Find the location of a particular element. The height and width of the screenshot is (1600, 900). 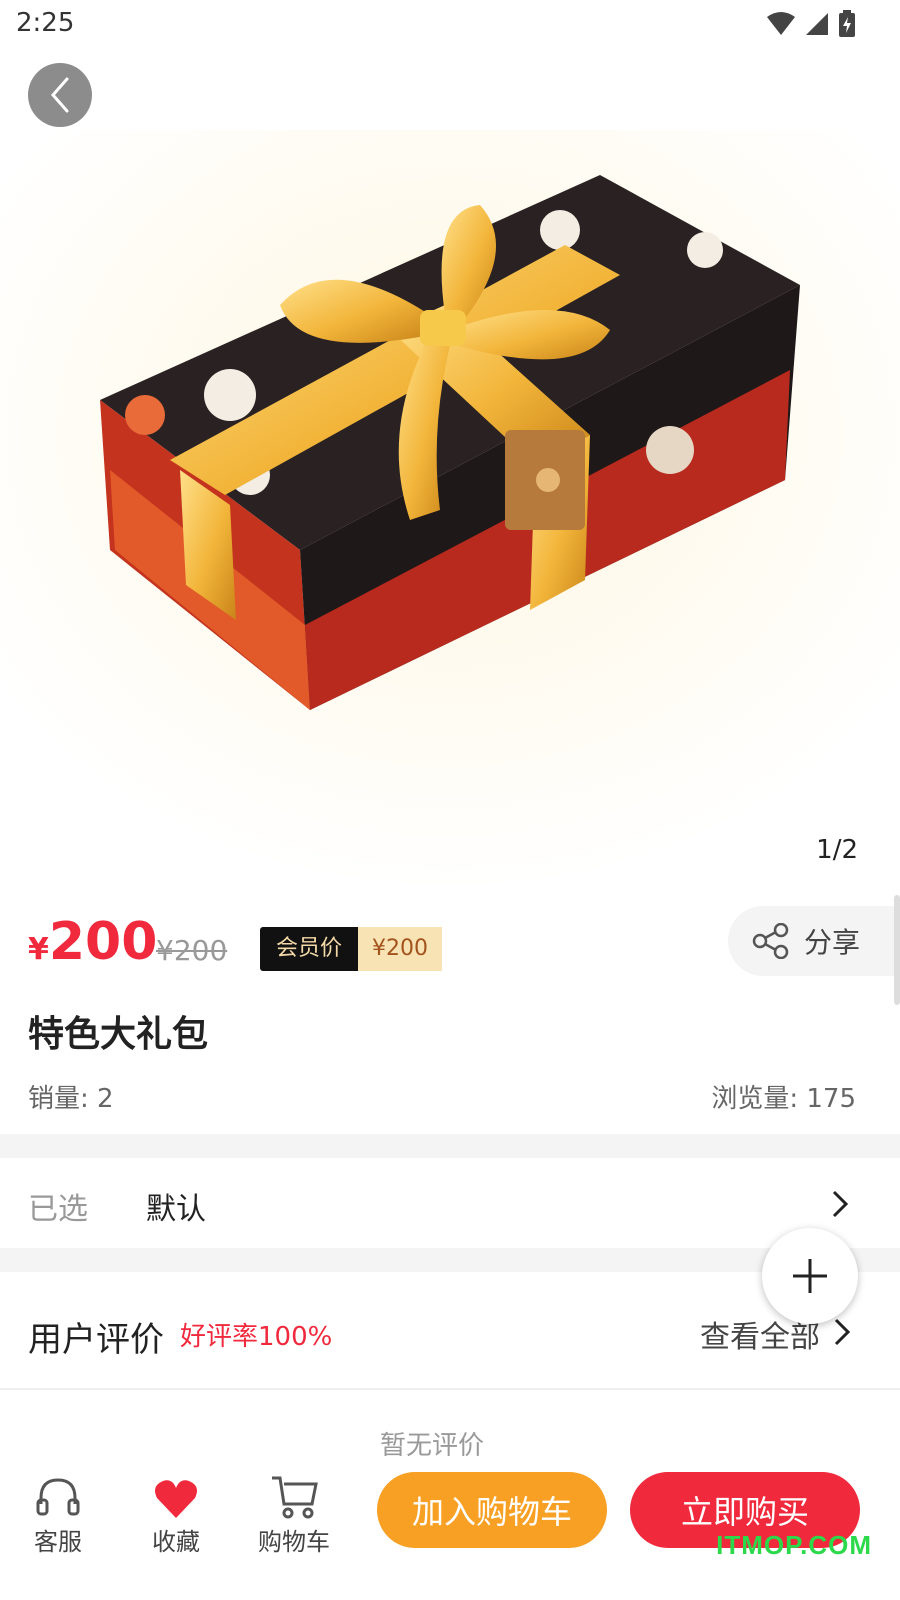

plus-icon is located at coordinates (810, 1276).